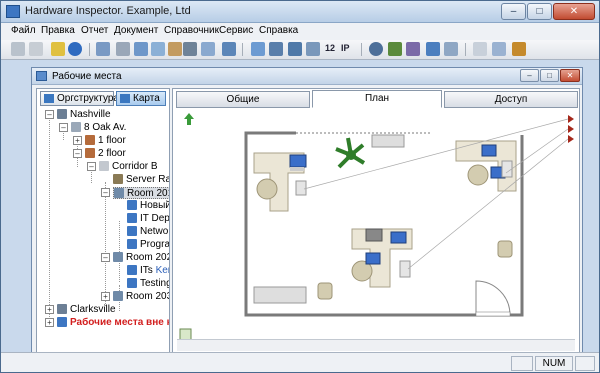  Describe the element at coordinates (105, 192) in the screenshot. I see `expand-room201: –` at that location.